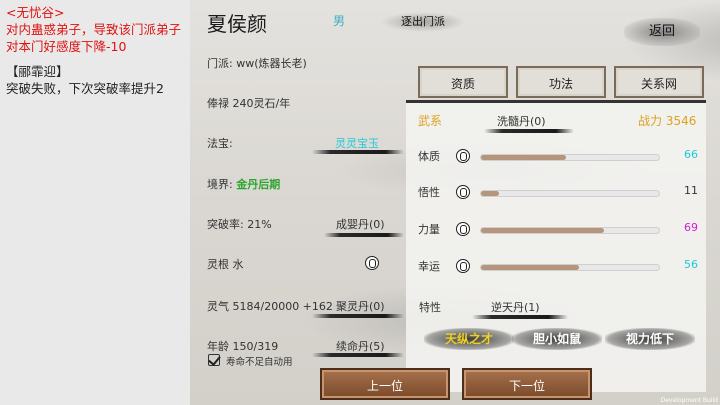 The image size is (720, 405). I want to click on breakthrough-label: 突破率: 21%, so click(239, 224).